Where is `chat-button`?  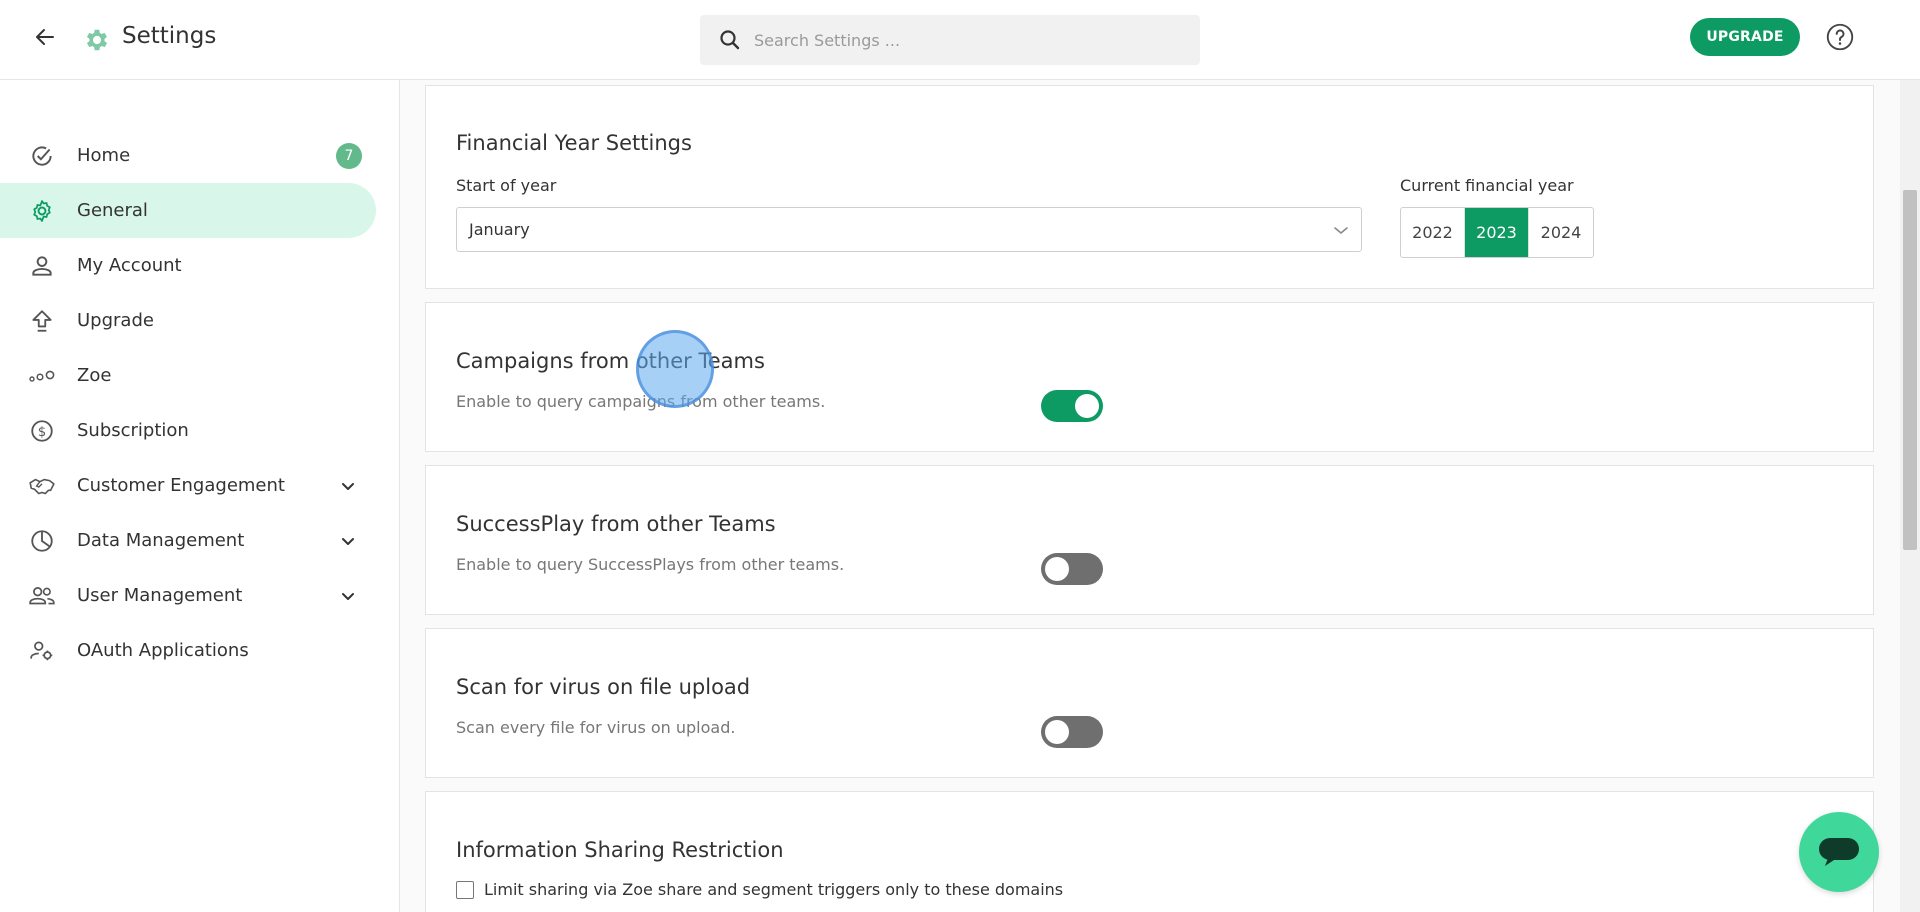
chat-button is located at coordinates (1839, 852).